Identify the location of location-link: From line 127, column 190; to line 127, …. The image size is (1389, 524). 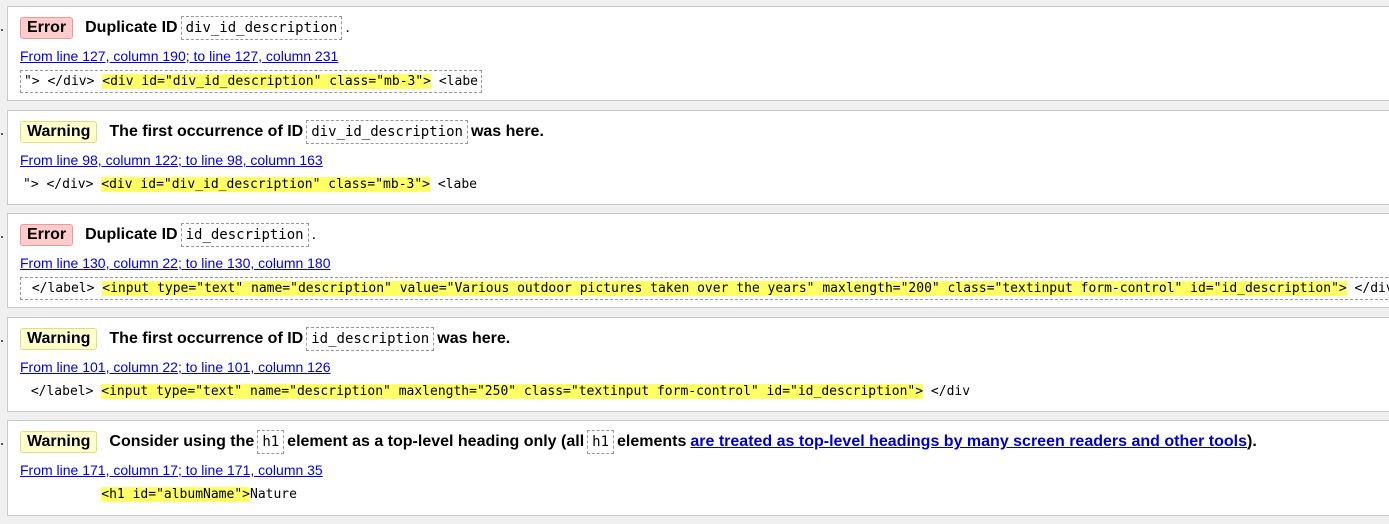
(179, 56).